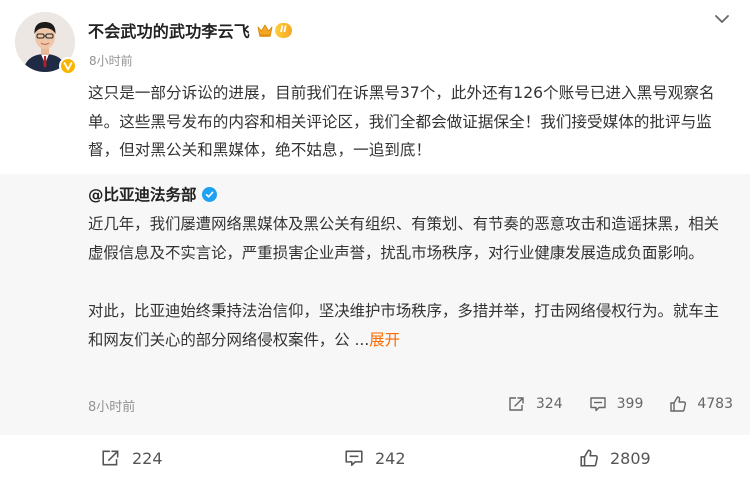  Describe the element at coordinates (630, 458) in the screenshot. I see `like-count: 2809` at that location.